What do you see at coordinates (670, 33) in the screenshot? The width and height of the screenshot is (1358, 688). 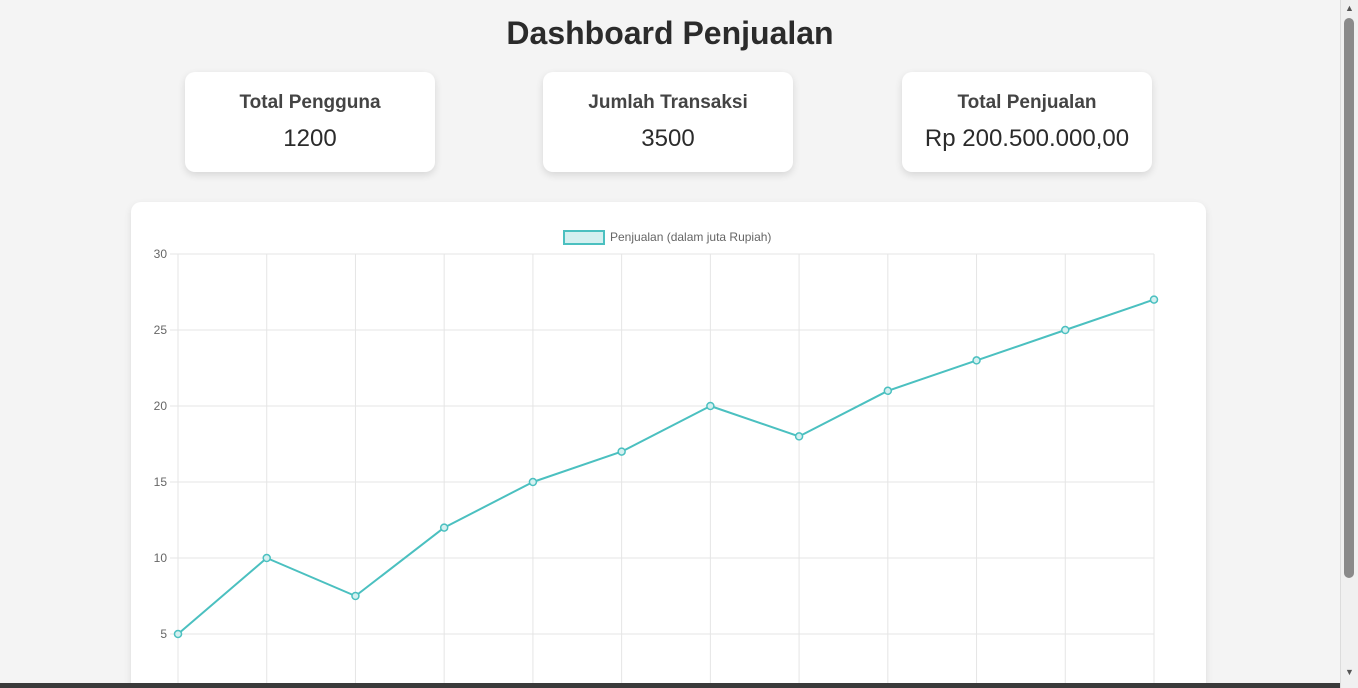 I see `page-title: Dashboard Penjualan` at bounding box center [670, 33].